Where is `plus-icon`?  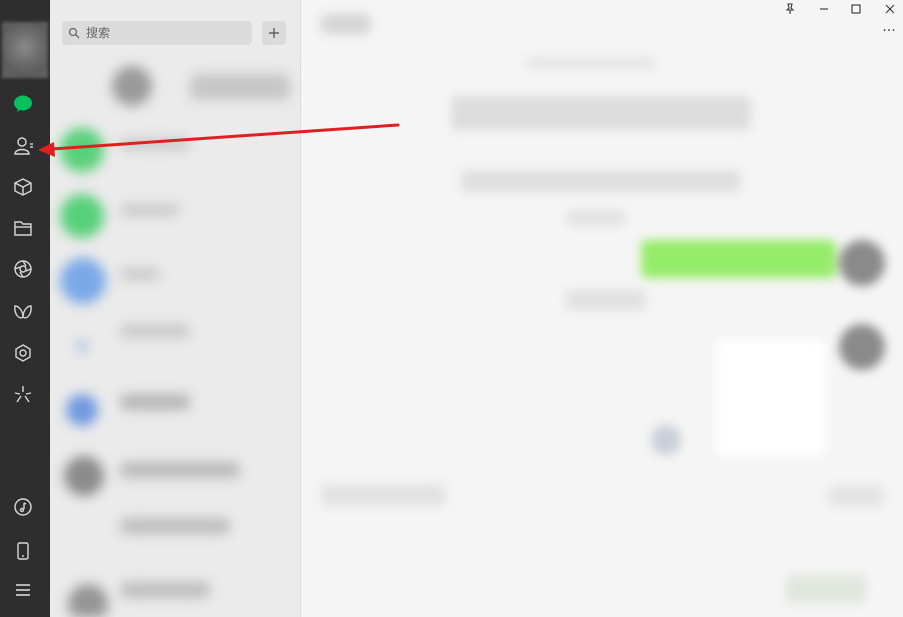
plus-icon is located at coordinates (274, 33).